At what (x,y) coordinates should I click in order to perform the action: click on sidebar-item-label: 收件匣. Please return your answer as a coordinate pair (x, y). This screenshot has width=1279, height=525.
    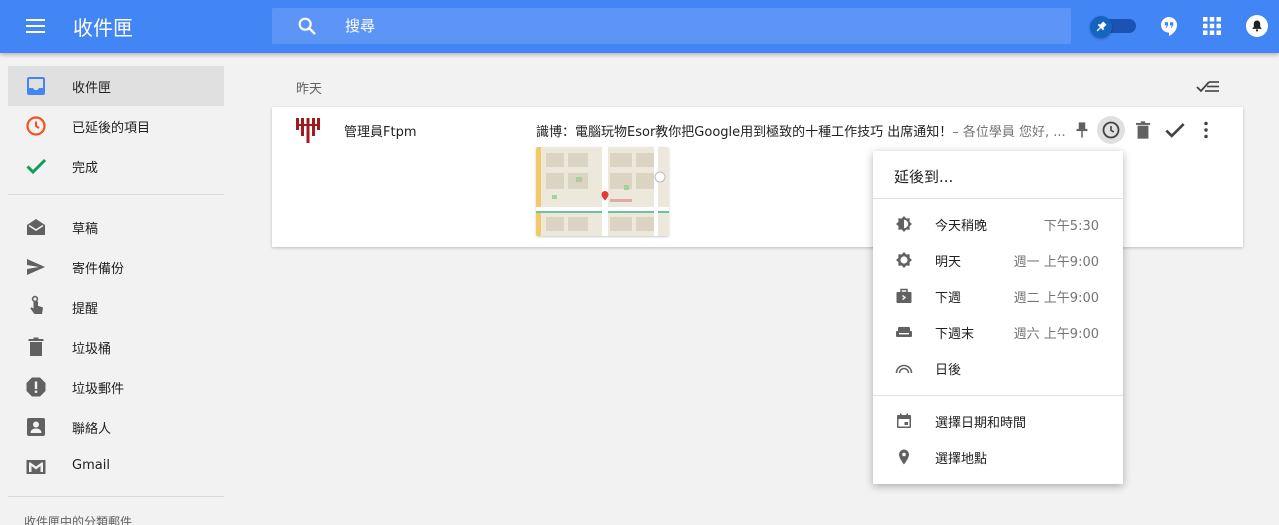
    Looking at the image, I should click on (92, 88).